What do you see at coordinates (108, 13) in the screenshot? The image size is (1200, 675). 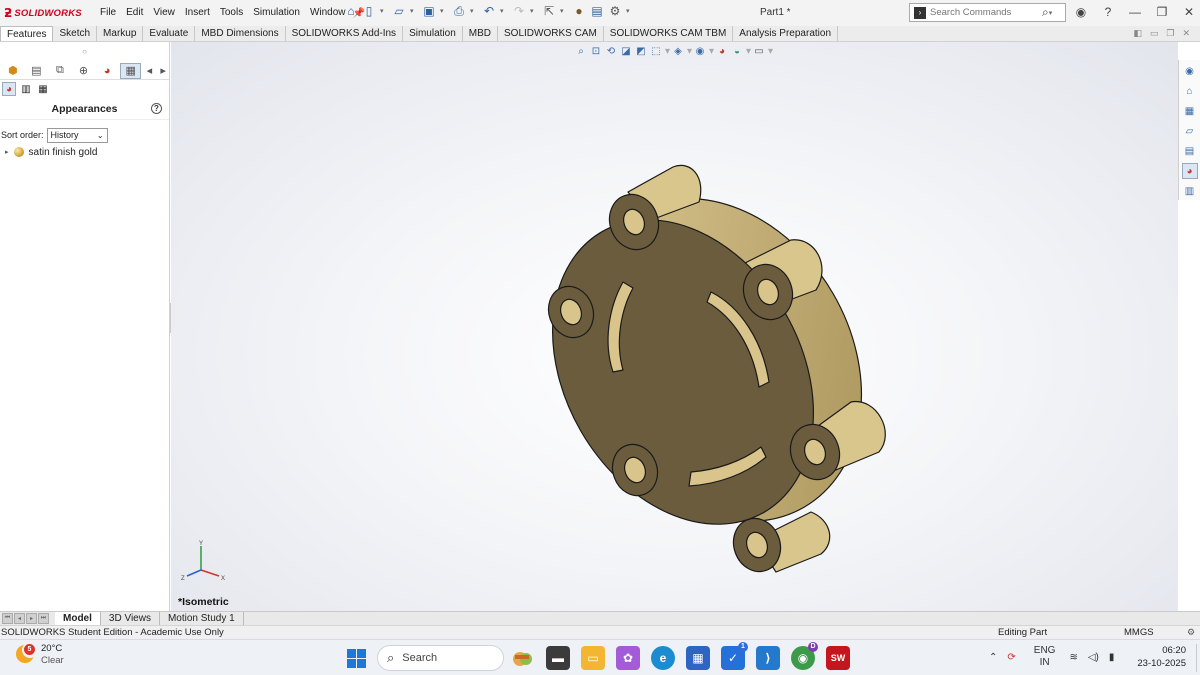 I see `menu-file: File` at bounding box center [108, 13].